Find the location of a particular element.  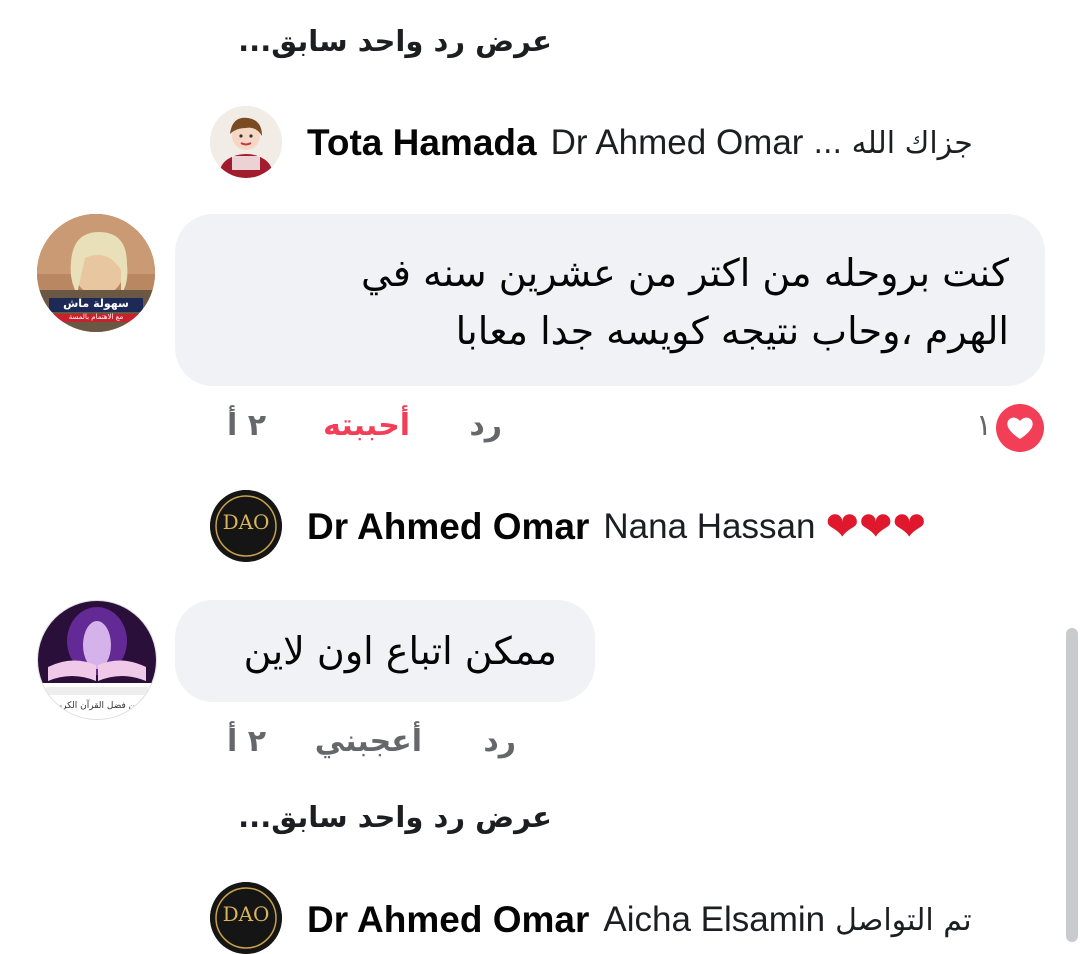

reply-dr-ahmed-omar-2: Dr Ahmed Omar Aicha Elsamin تم التواصل is located at coordinates (639, 920).